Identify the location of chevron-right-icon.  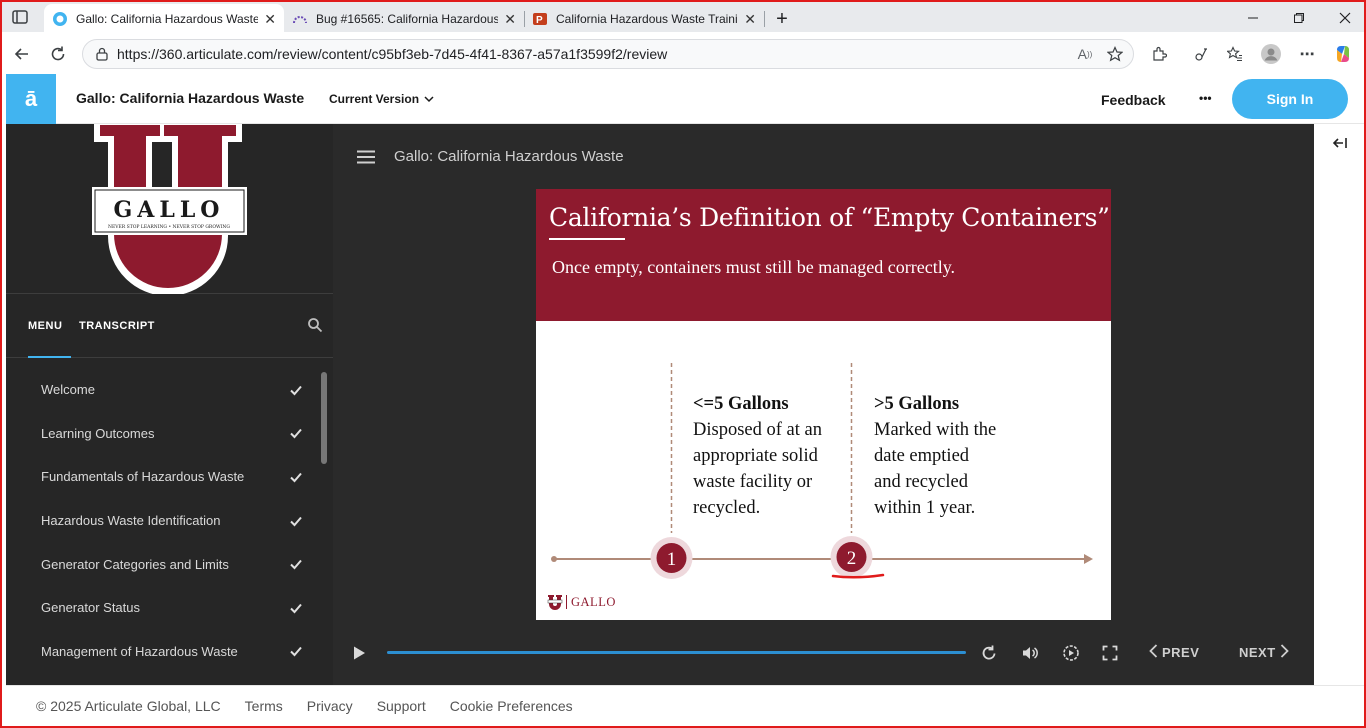
(1284, 652).